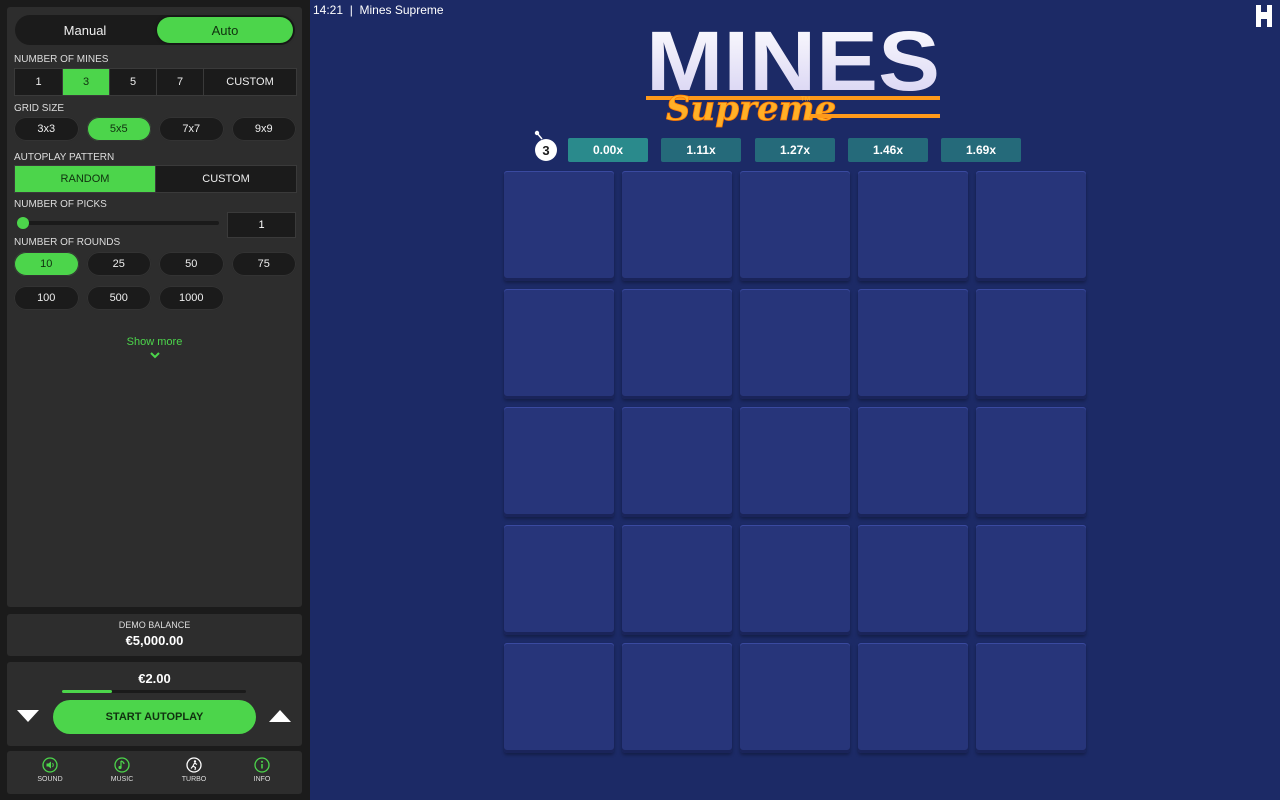 The height and width of the screenshot is (800, 1280). What do you see at coordinates (545, 150) in the screenshot?
I see `mine-count: 3` at bounding box center [545, 150].